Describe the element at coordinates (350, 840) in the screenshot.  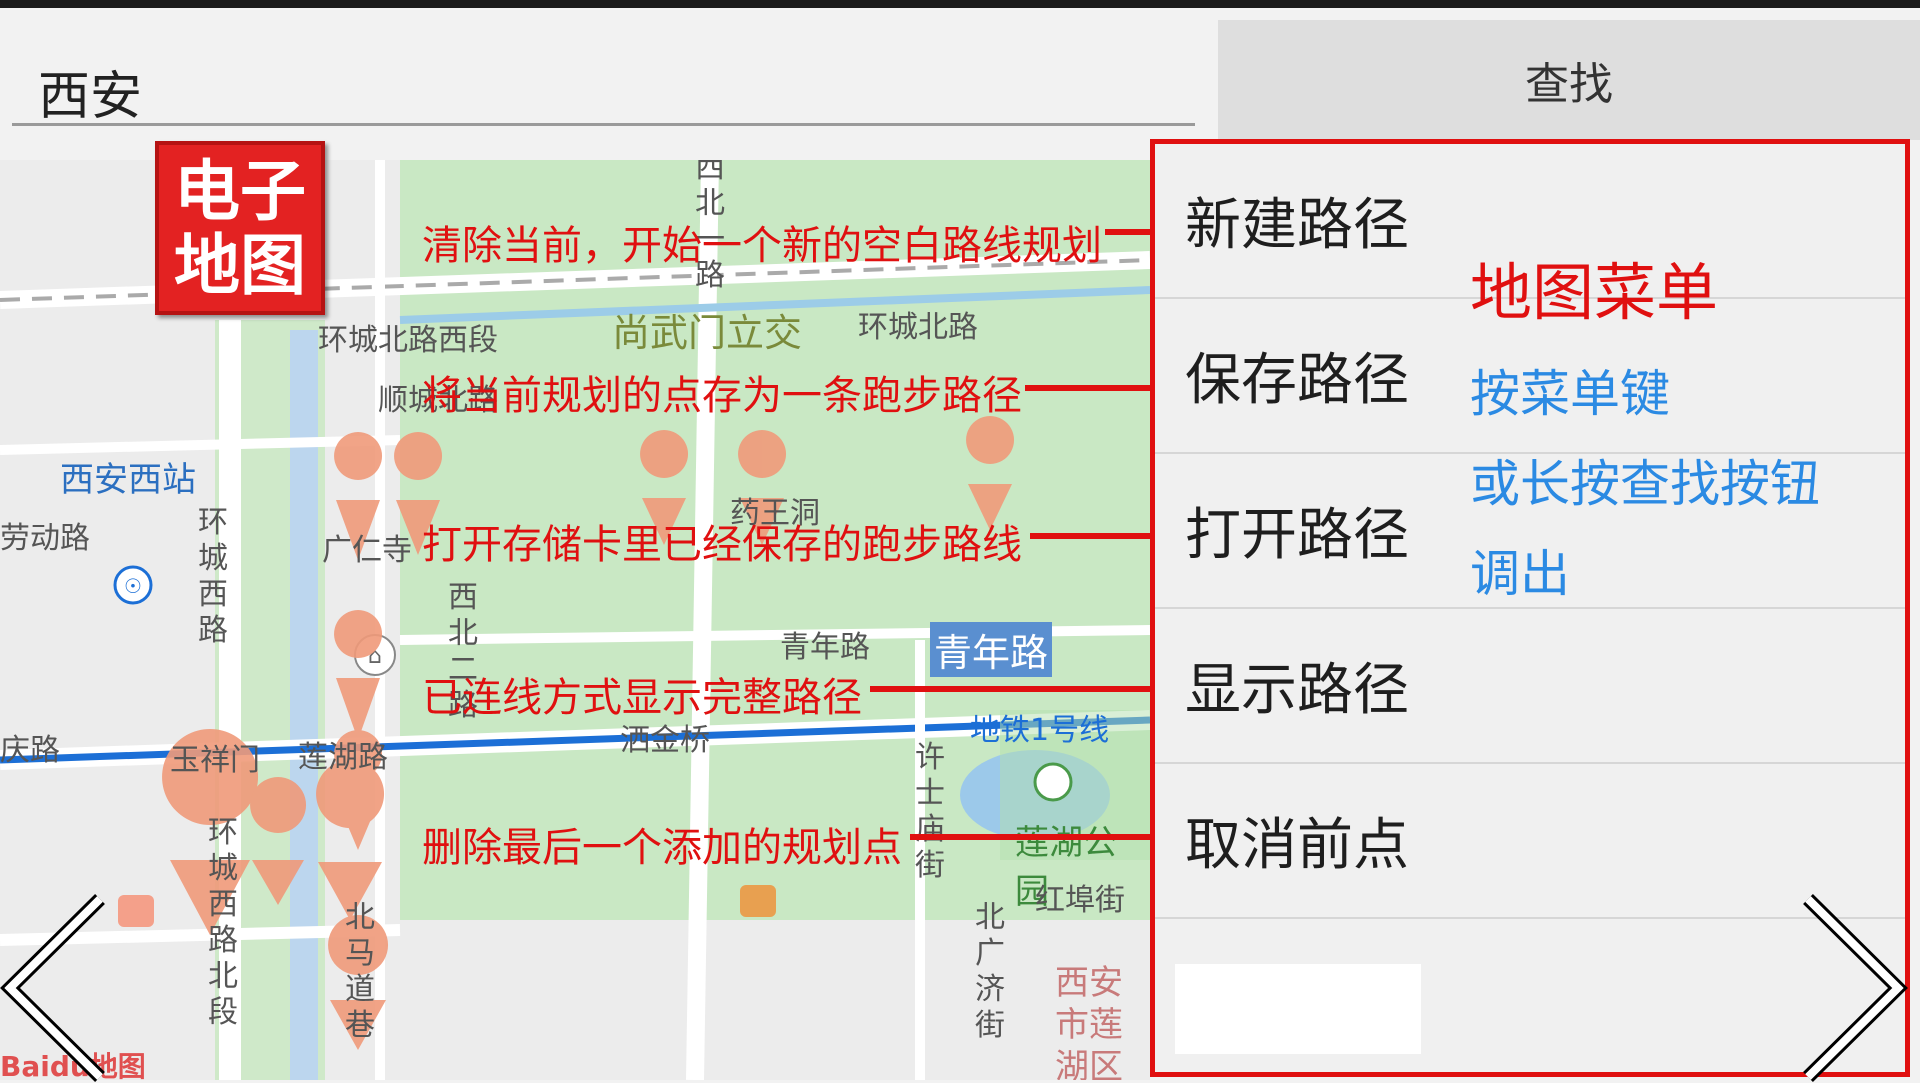
I see `map-pin-cluster` at that location.